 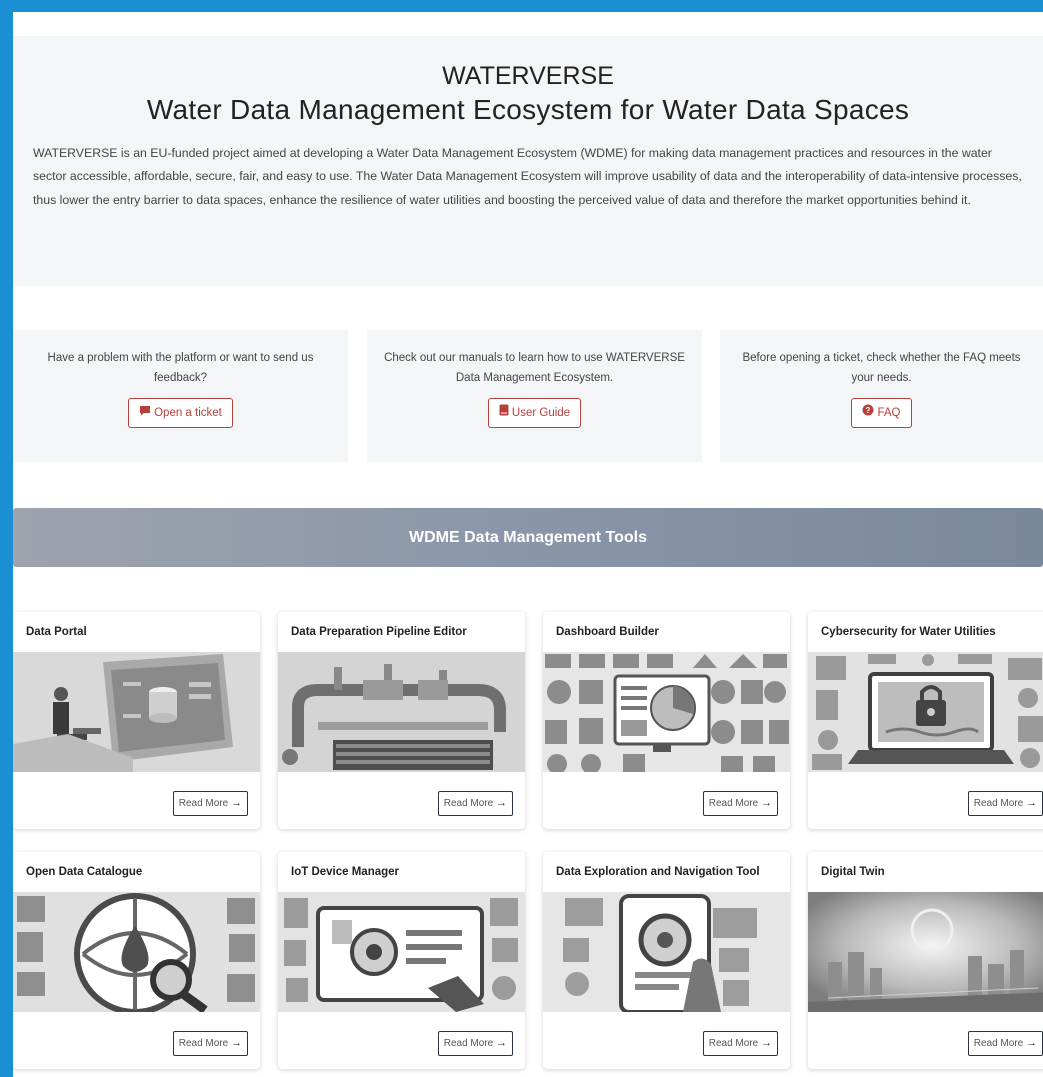 I want to click on tool-title: Data Exploration and Navigation Tool, so click(x=658, y=872).